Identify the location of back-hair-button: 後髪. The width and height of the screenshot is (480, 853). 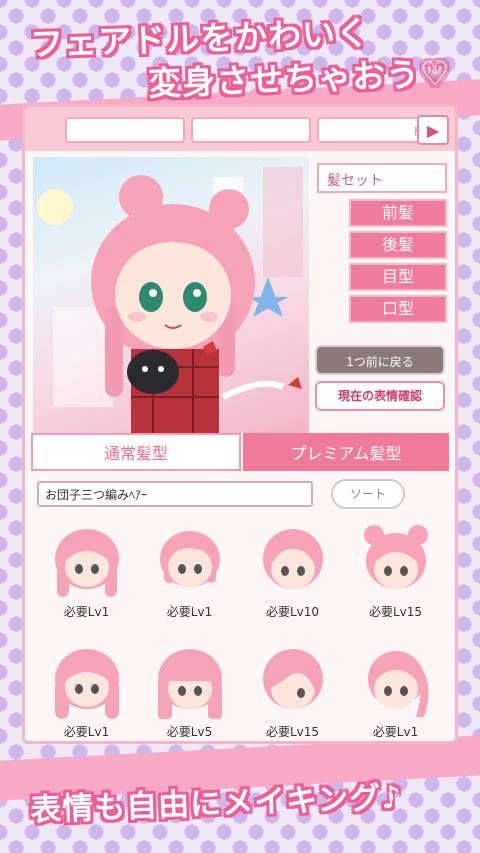
(398, 245).